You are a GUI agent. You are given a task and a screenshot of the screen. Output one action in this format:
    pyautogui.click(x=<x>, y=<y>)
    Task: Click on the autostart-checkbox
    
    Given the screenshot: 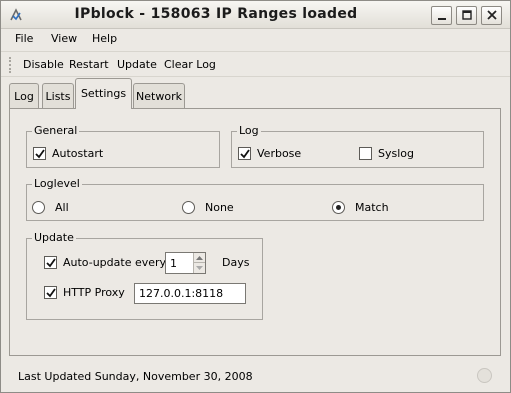 What is the action you would take?
    pyautogui.click(x=39, y=153)
    